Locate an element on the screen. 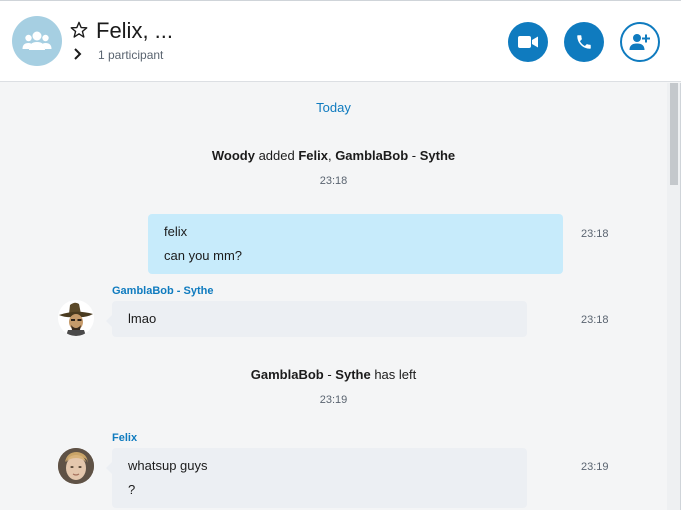 The height and width of the screenshot is (510, 681). sender-name: Felix is located at coordinates (124, 438).